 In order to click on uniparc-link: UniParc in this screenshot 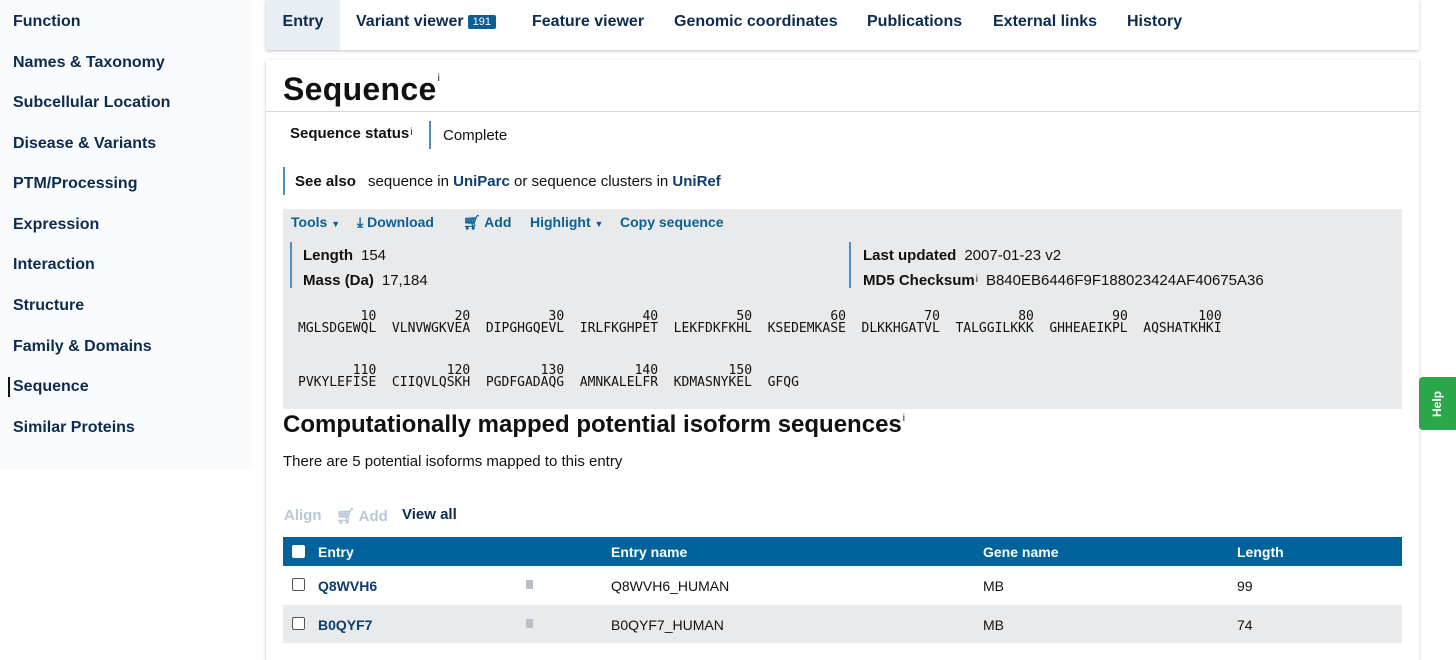, I will do `click(481, 181)`.